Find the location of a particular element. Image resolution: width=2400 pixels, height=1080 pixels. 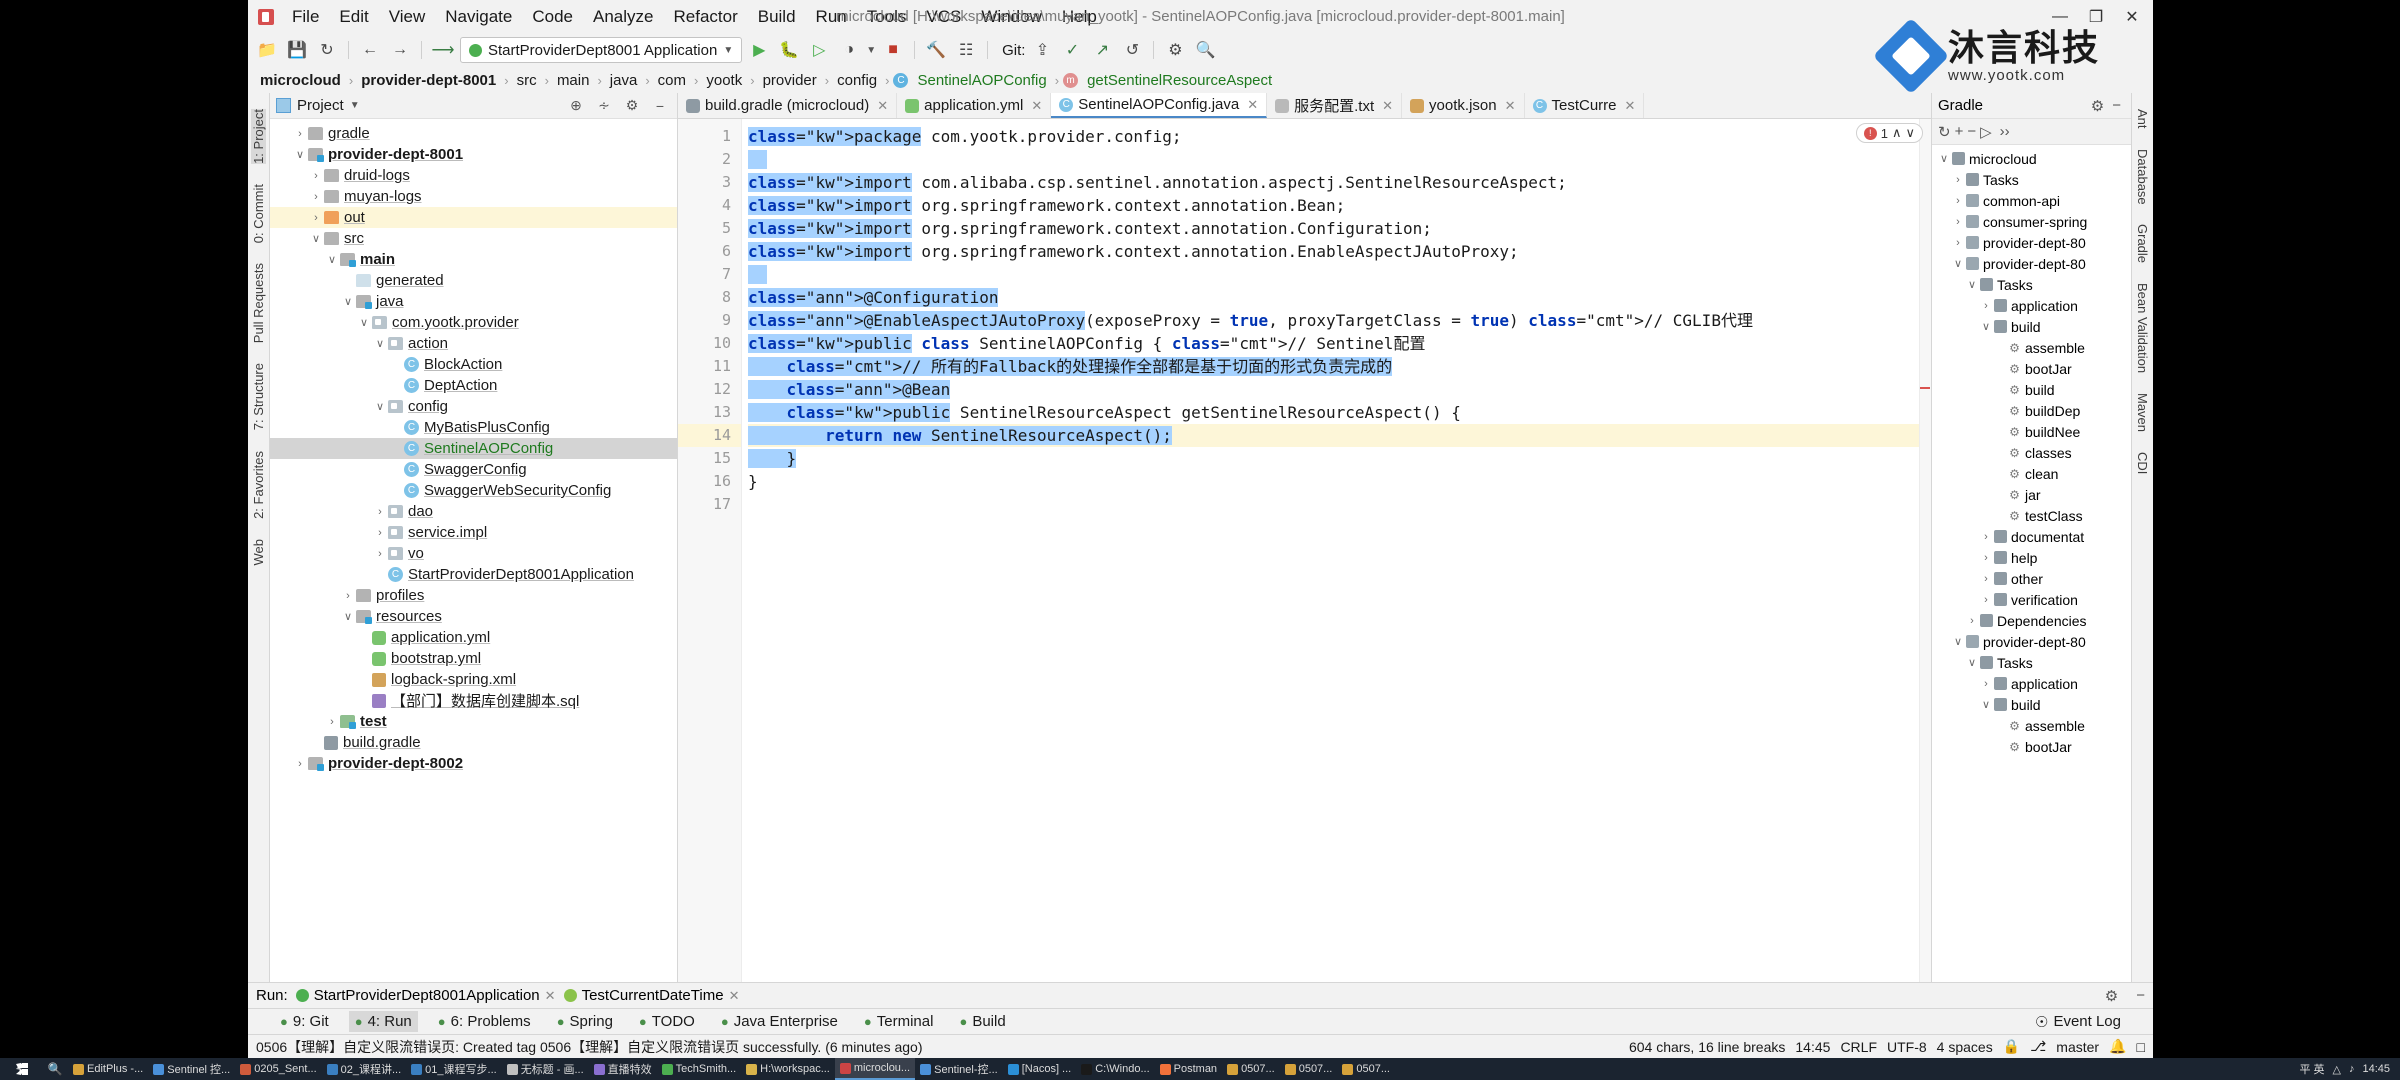

line-number: 10 is located at coordinates (709, 343).